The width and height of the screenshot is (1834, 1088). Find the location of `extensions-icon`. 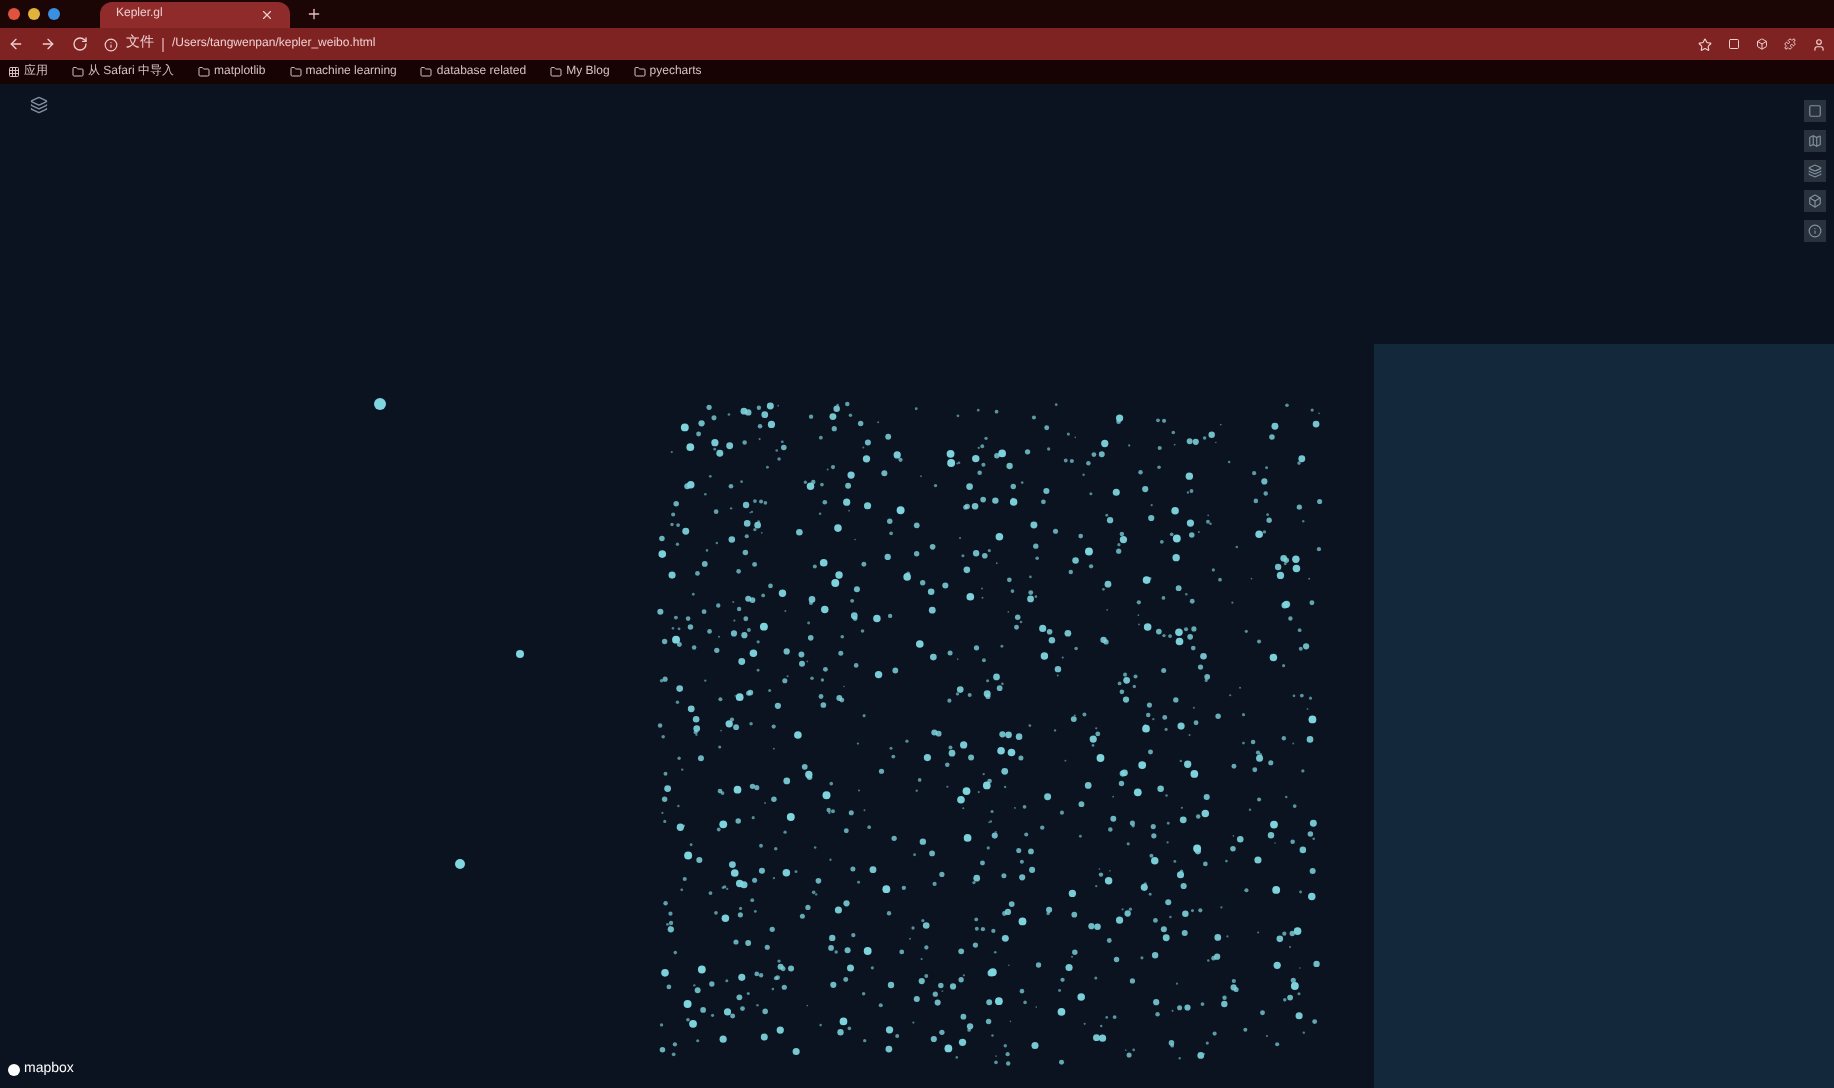

extensions-icon is located at coordinates (1790, 44).